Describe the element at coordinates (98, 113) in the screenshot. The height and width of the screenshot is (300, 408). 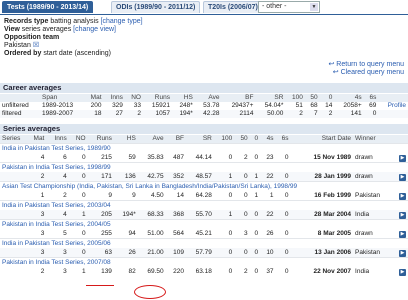
I see `cell: 18` at that location.